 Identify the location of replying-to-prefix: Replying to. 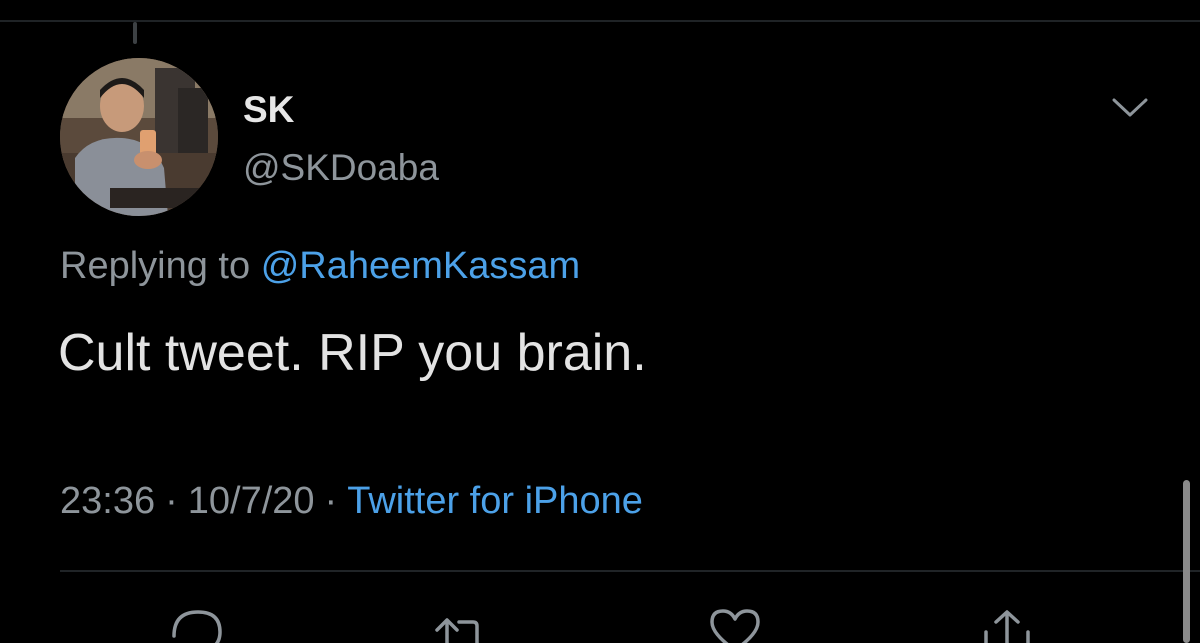
(155, 266).